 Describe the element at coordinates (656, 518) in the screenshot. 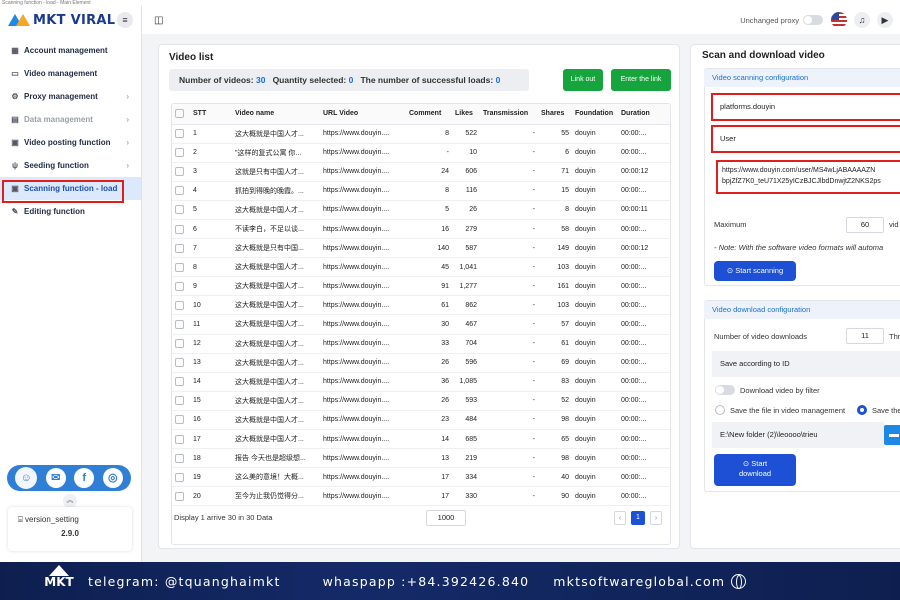

I see `next-page-button: ›` at that location.